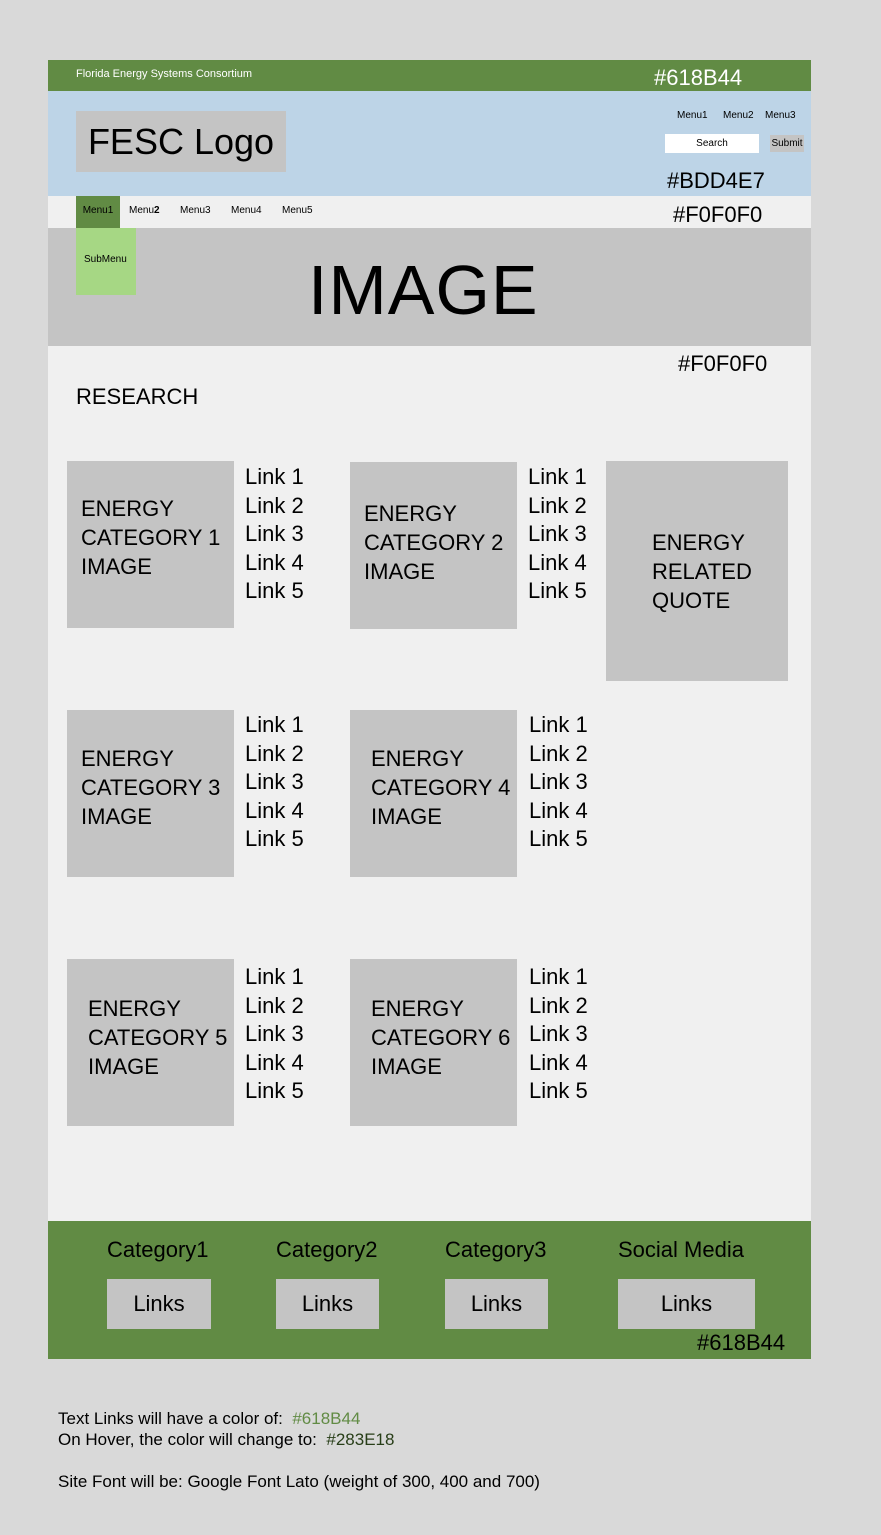  What do you see at coordinates (691, 600) in the screenshot?
I see `quote-text: QUOTE` at bounding box center [691, 600].